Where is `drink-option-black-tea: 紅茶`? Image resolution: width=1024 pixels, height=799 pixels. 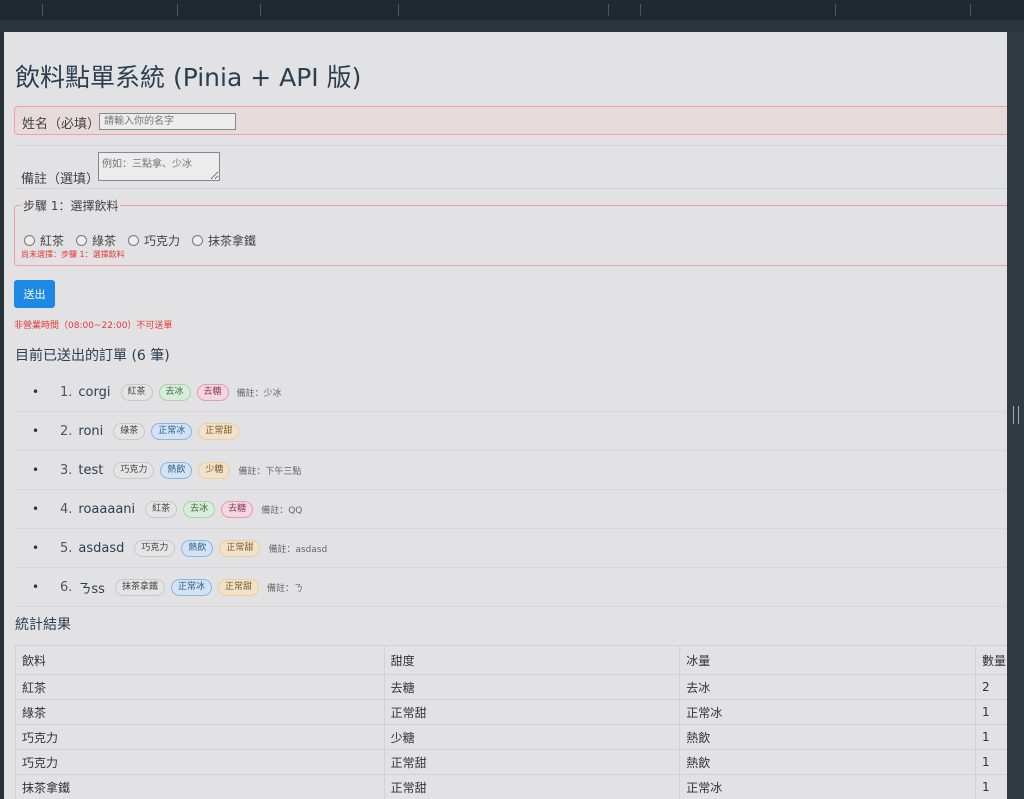
drink-option-black-tea: 紅茶 is located at coordinates (44, 240).